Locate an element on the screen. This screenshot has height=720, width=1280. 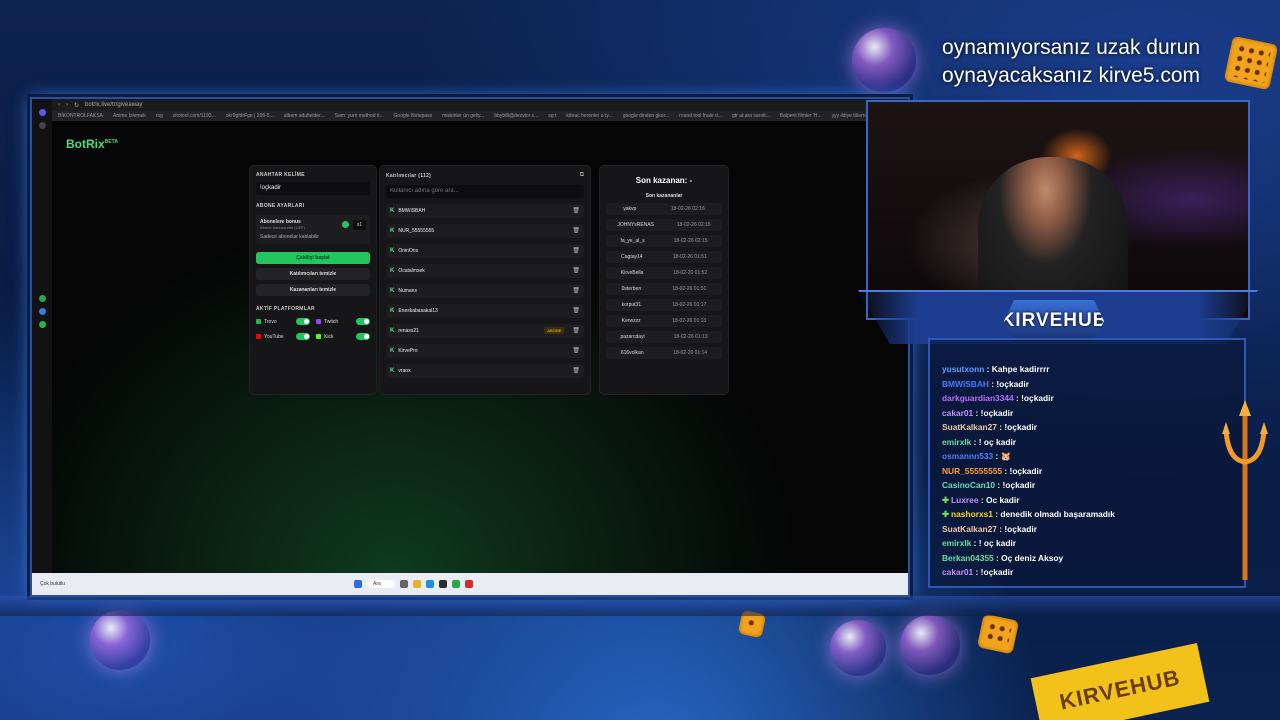
back-icon: ‹ is located at coordinates (59, 105).